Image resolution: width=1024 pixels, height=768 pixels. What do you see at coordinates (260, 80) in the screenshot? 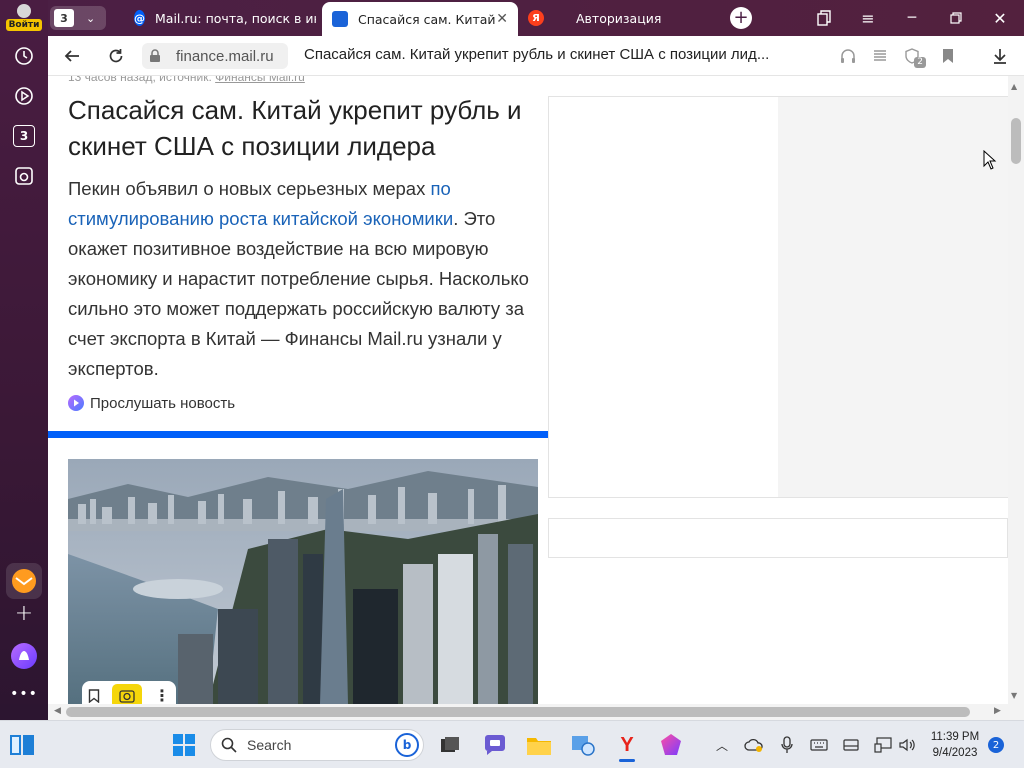
I see `article-source-link: Финансы Mail.ru` at bounding box center [260, 80].